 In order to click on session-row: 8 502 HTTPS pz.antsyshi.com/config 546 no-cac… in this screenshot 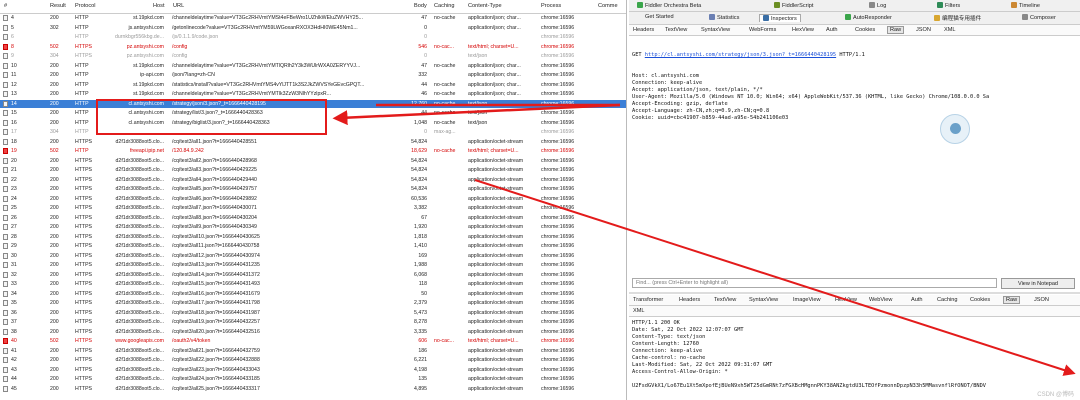, I will do `click(313, 47)`.